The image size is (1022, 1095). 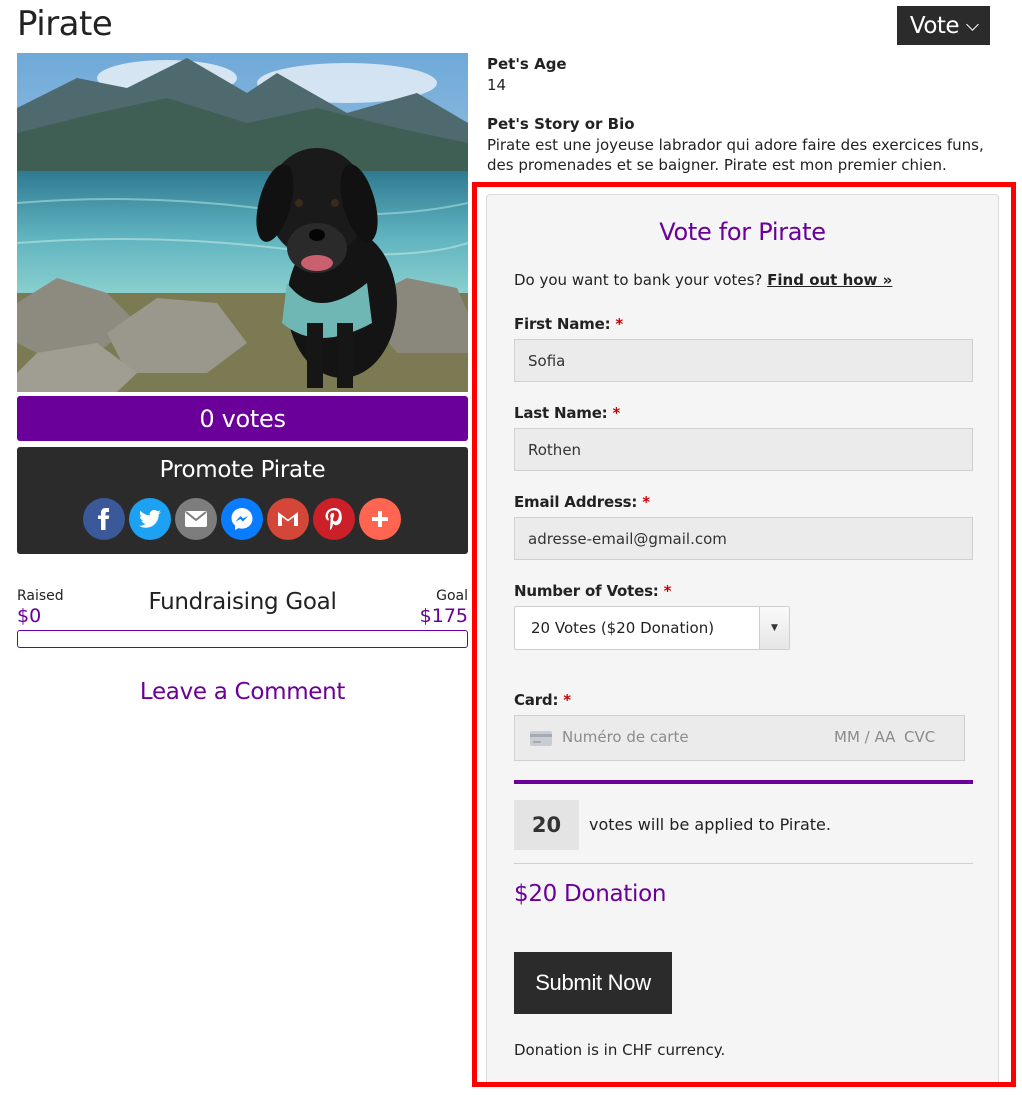 I want to click on last-name-label: Last Name: *, so click(x=567, y=413).